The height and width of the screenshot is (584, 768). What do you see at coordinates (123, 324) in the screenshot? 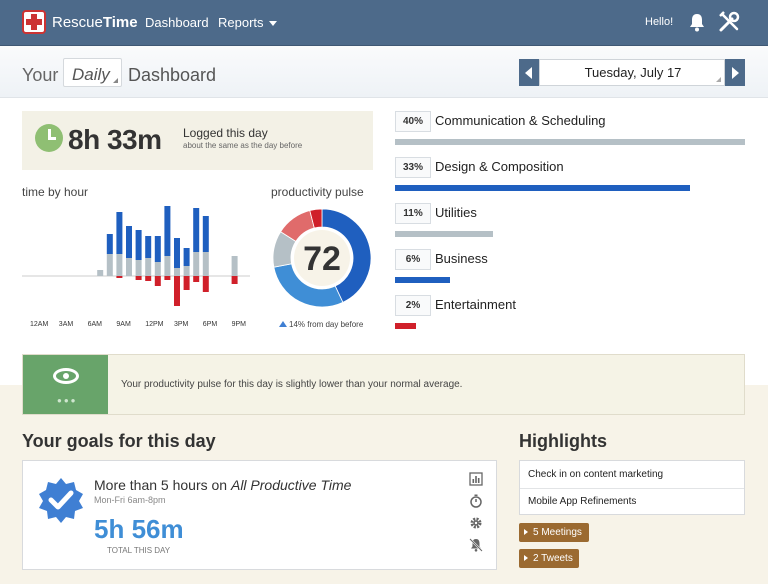
I see `hour-tick-label: 9AM` at bounding box center [123, 324].